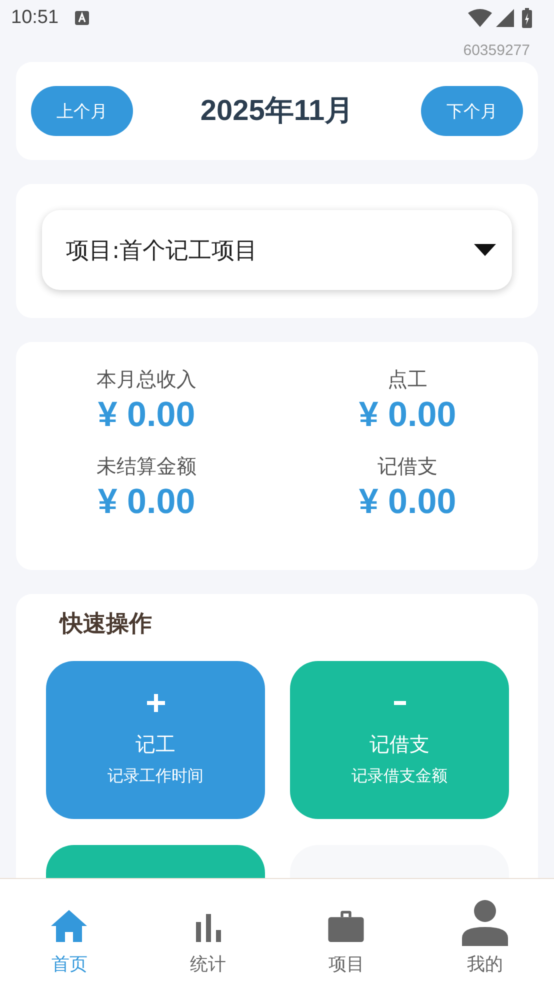 This screenshot has height=984, width=554. Describe the element at coordinates (146, 466) in the screenshot. I see `summary-label: 未结算金额` at that location.